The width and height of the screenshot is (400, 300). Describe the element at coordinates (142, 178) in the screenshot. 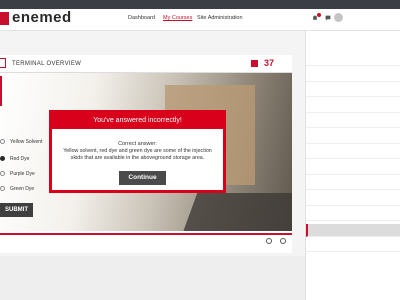

I see `continue-button: Continue` at that location.